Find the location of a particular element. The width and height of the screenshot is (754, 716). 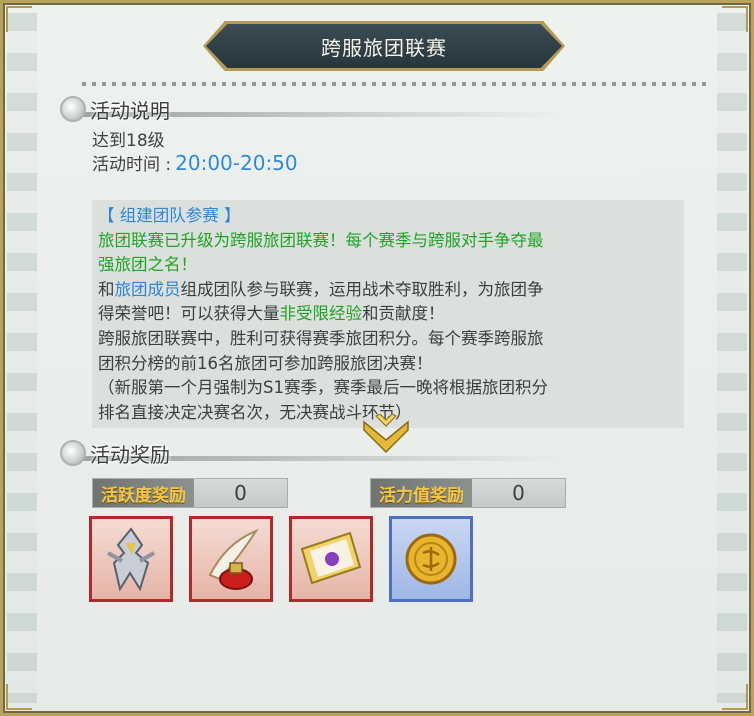

right-ornament is located at coordinates (732, 358).